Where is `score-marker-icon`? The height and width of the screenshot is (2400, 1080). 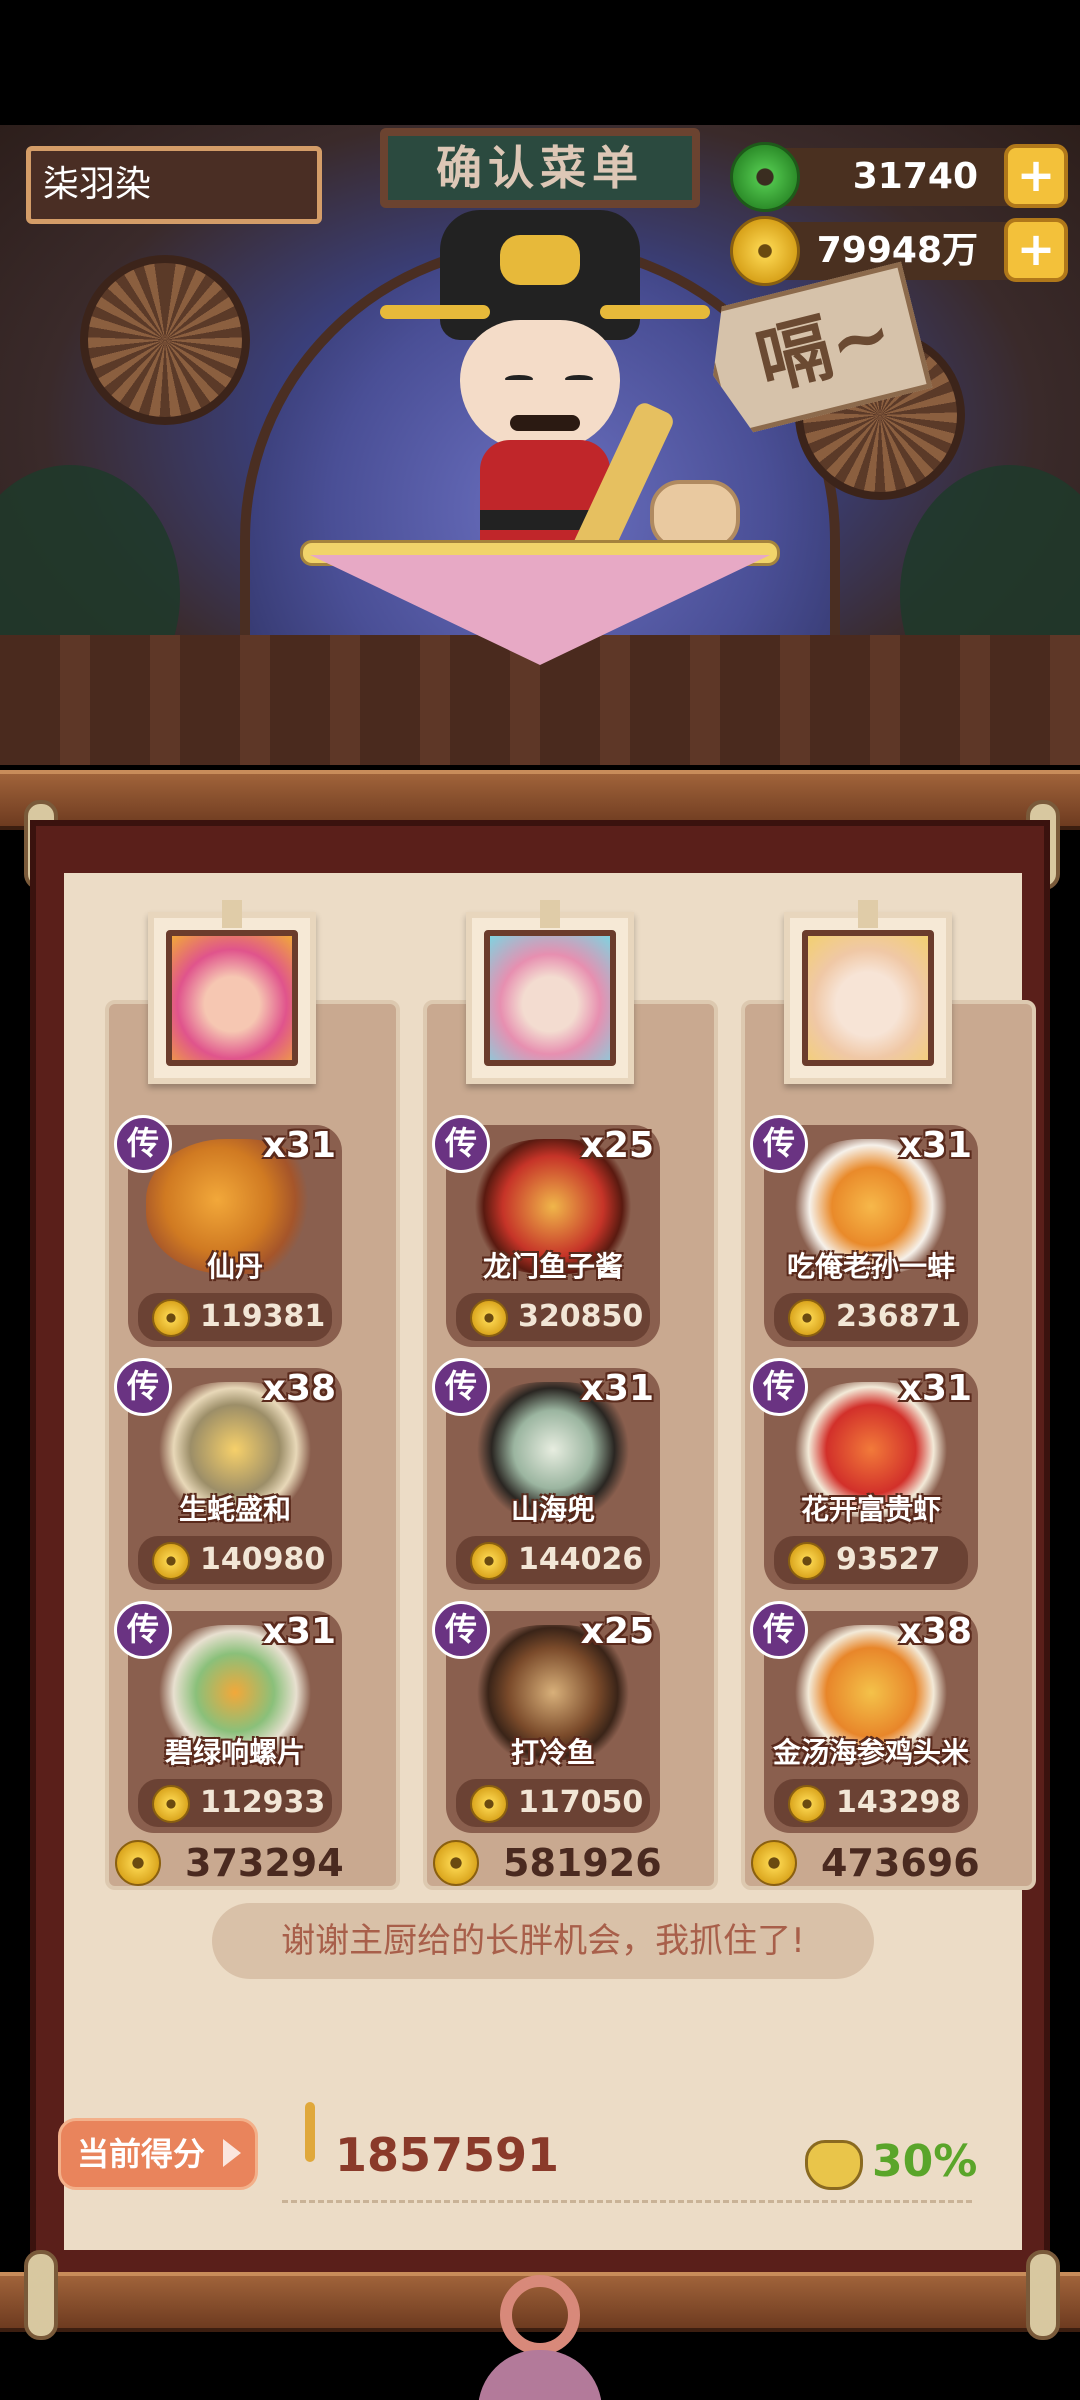 score-marker-icon is located at coordinates (310, 2132).